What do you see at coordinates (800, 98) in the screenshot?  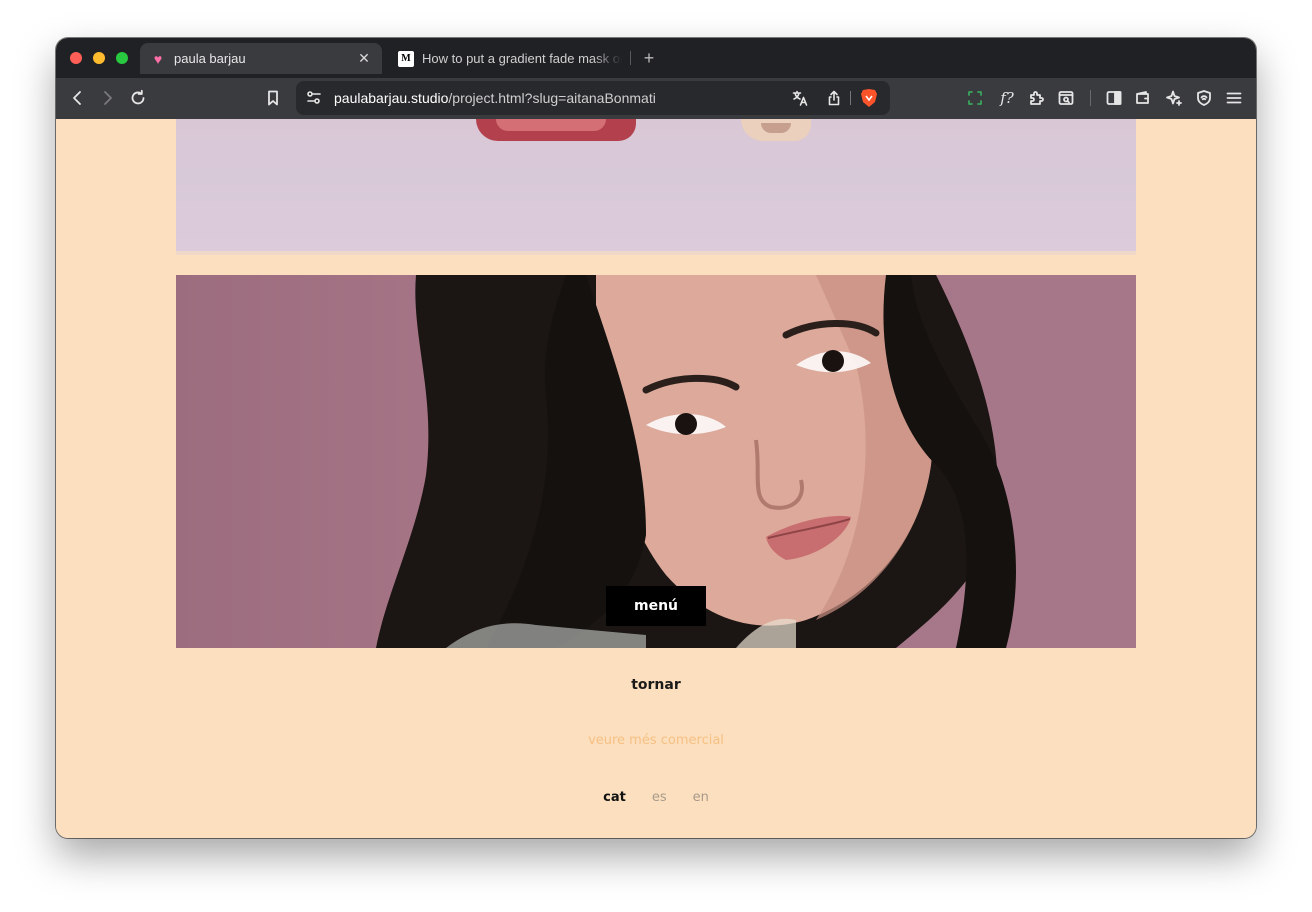 I see `translate-icon` at bounding box center [800, 98].